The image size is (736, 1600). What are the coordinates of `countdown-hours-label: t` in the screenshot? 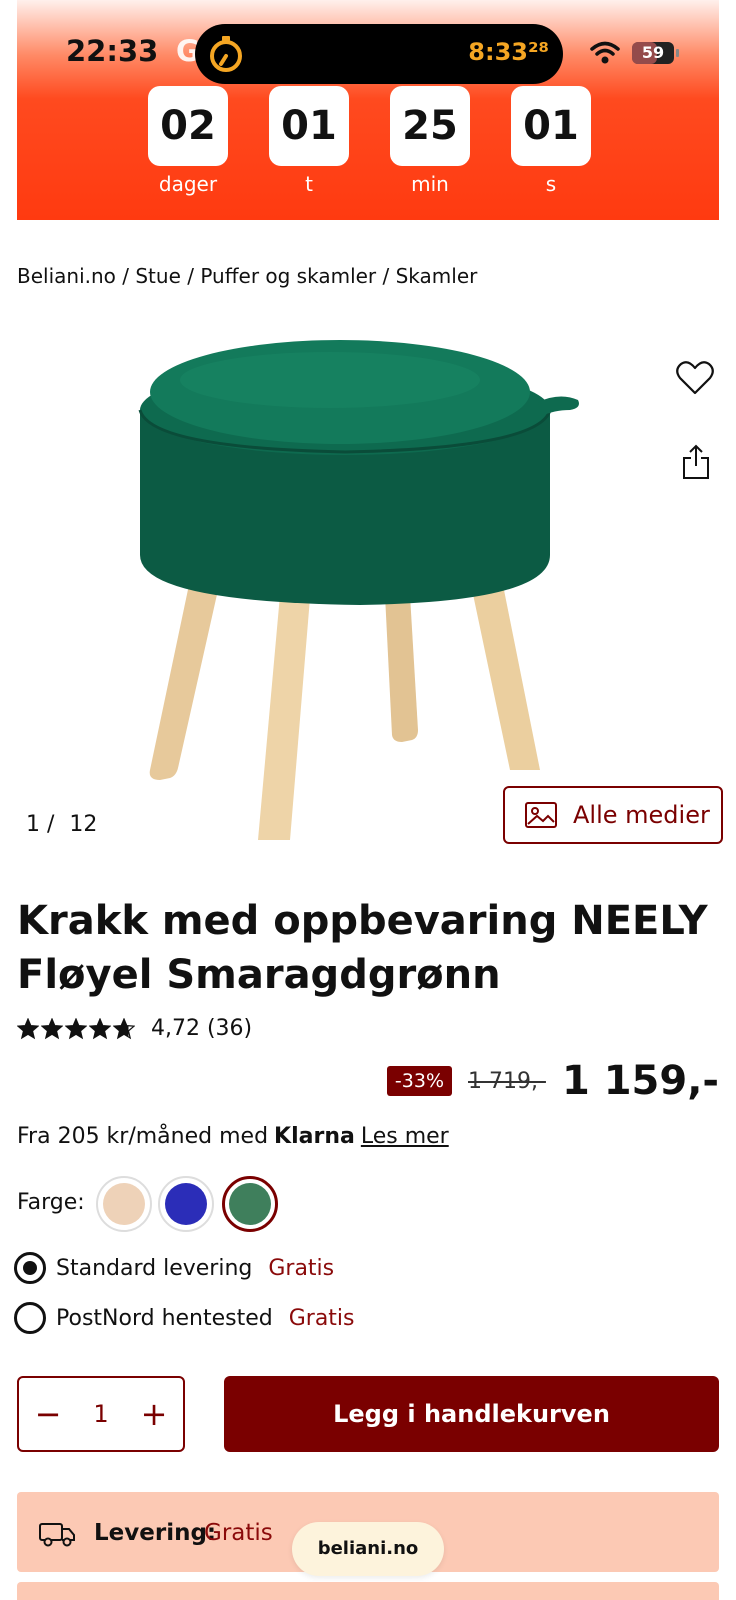 It's located at (309, 184).